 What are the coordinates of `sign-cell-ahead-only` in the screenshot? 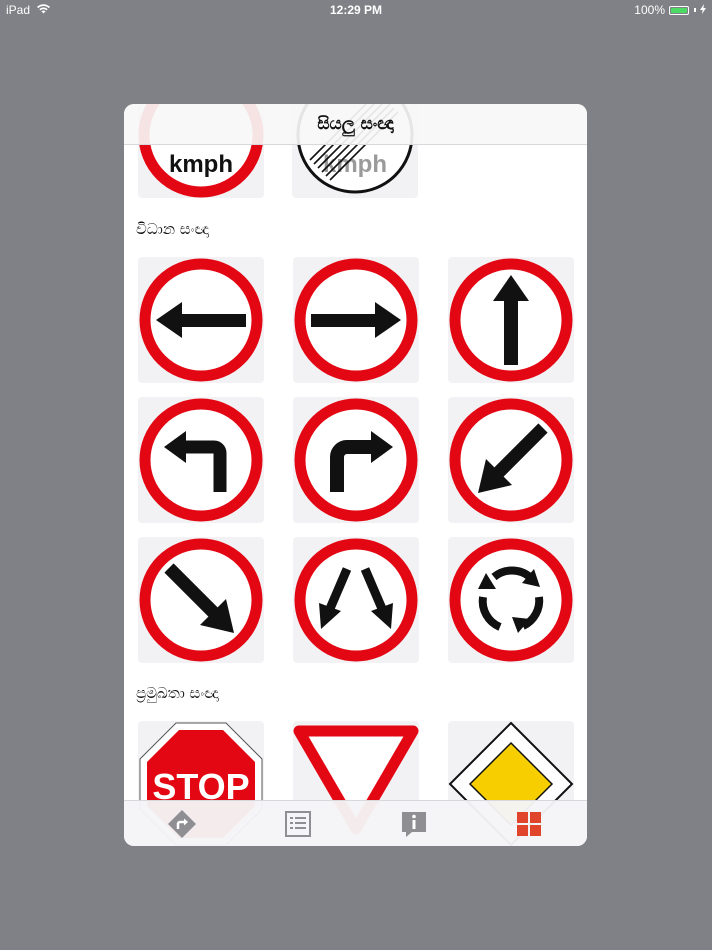 It's located at (511, 320).